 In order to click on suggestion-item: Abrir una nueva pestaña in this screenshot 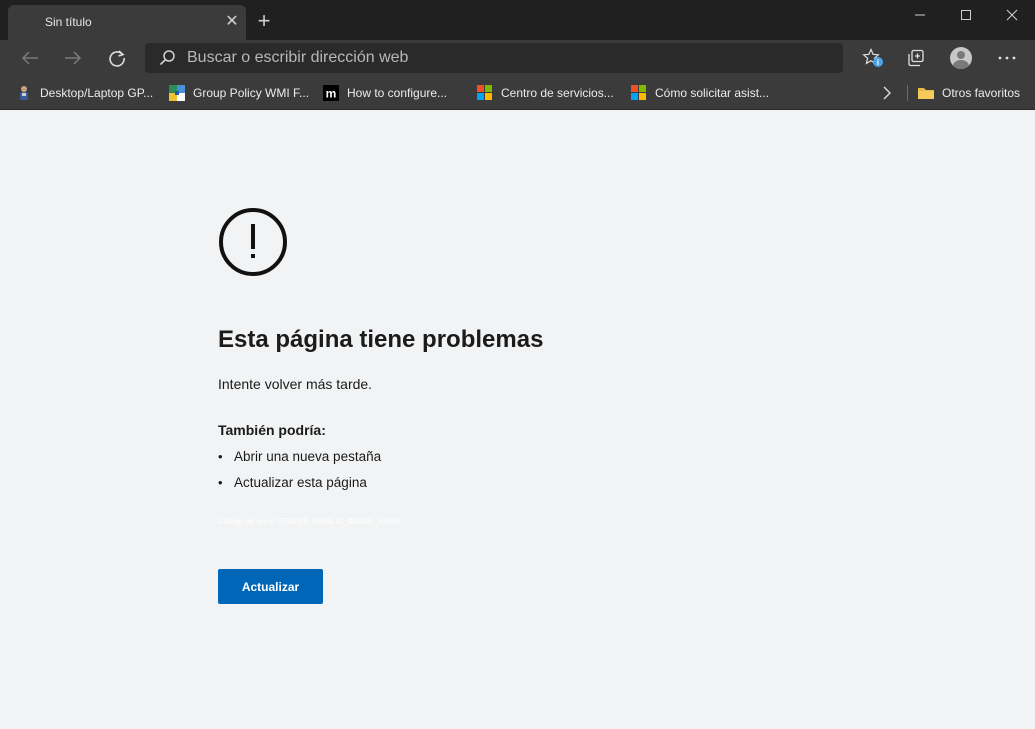, I will do `click(299, 461)`.